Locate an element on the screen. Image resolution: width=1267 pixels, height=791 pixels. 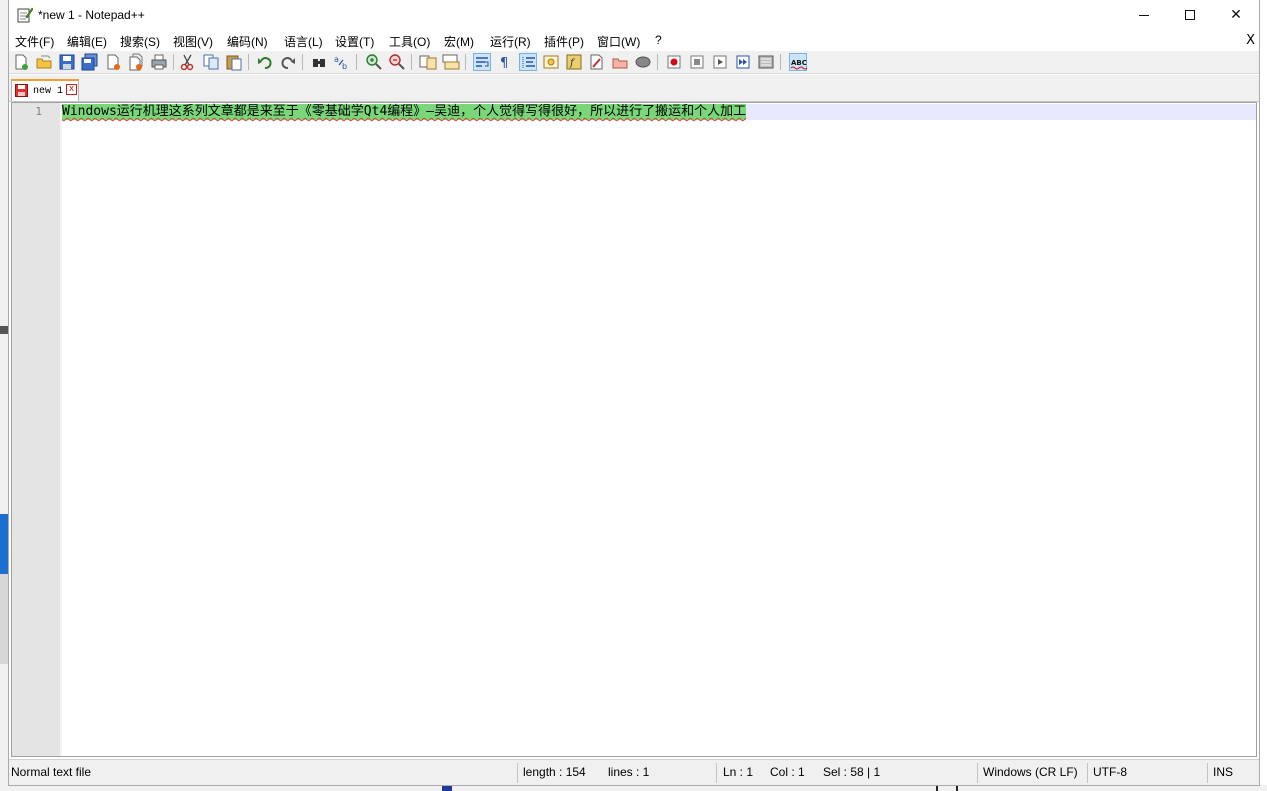
status-insert-mode: INS is located at coordinates (1223, 772).